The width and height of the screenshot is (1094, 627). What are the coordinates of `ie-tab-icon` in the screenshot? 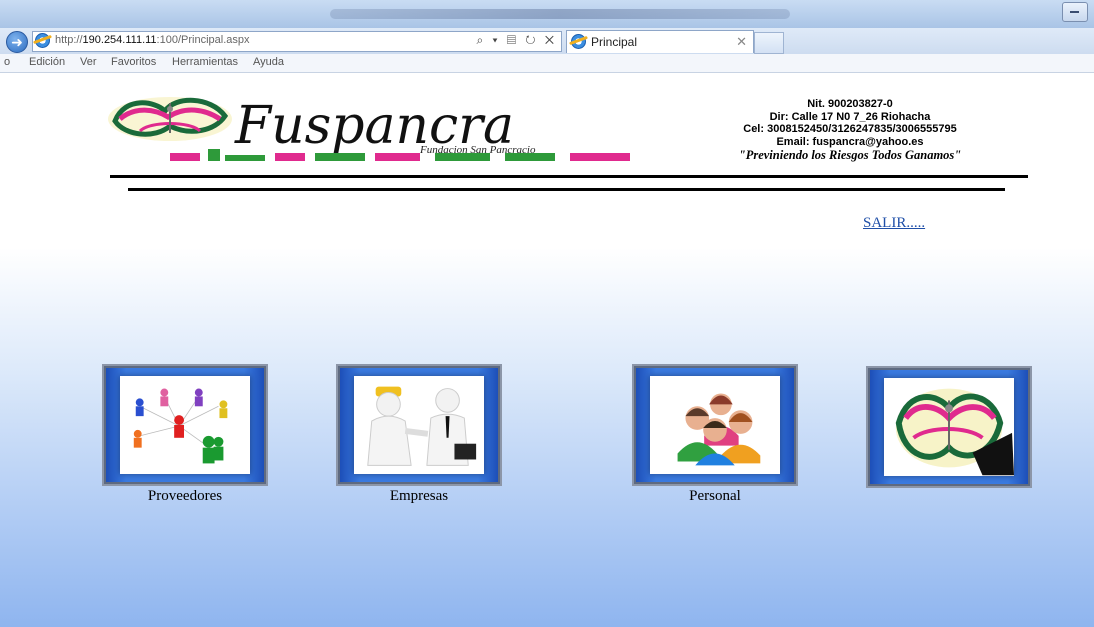 It's located at (578, 41).